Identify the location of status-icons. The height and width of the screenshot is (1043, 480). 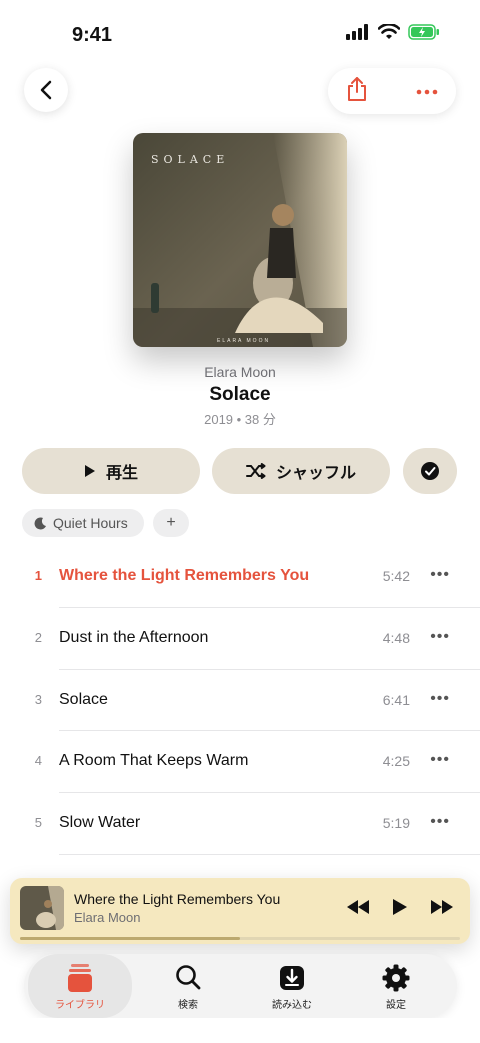
(393, 32).